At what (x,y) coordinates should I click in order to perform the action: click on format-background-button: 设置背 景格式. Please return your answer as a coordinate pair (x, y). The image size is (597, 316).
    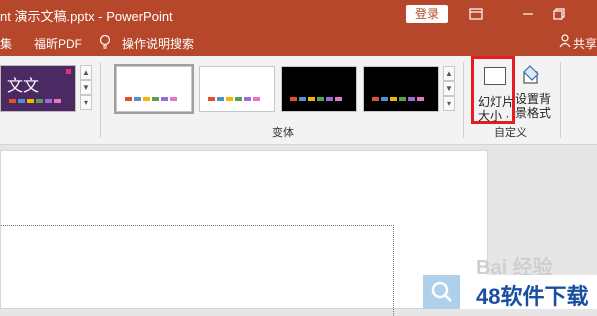
    Looking at the image, I should click on (535, 90).